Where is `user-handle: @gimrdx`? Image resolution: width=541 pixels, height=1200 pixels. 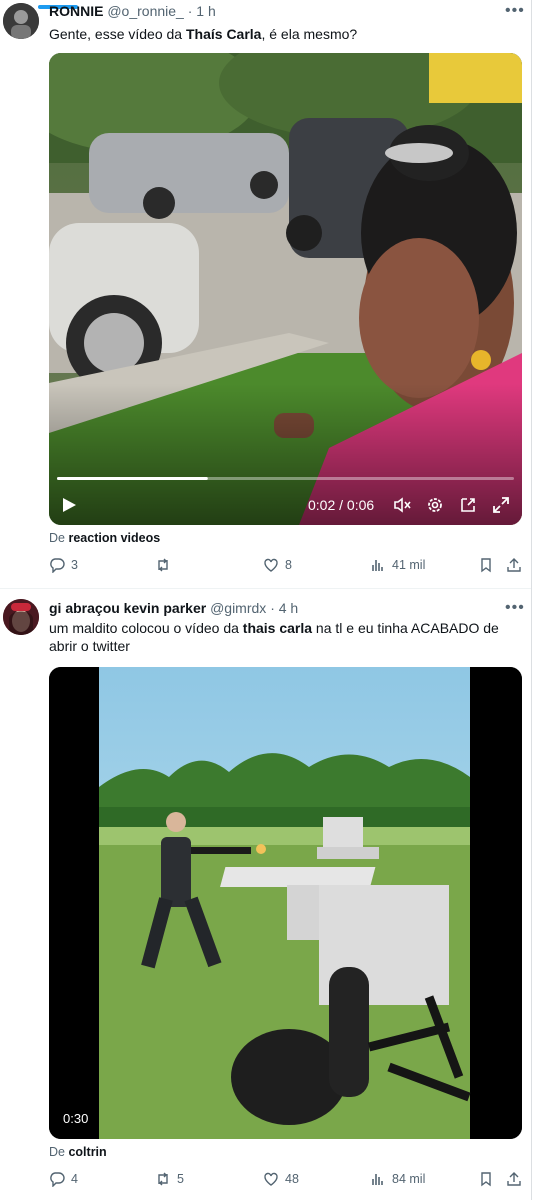
user-handle: @gimrdx is located at coordinates (238, 608).